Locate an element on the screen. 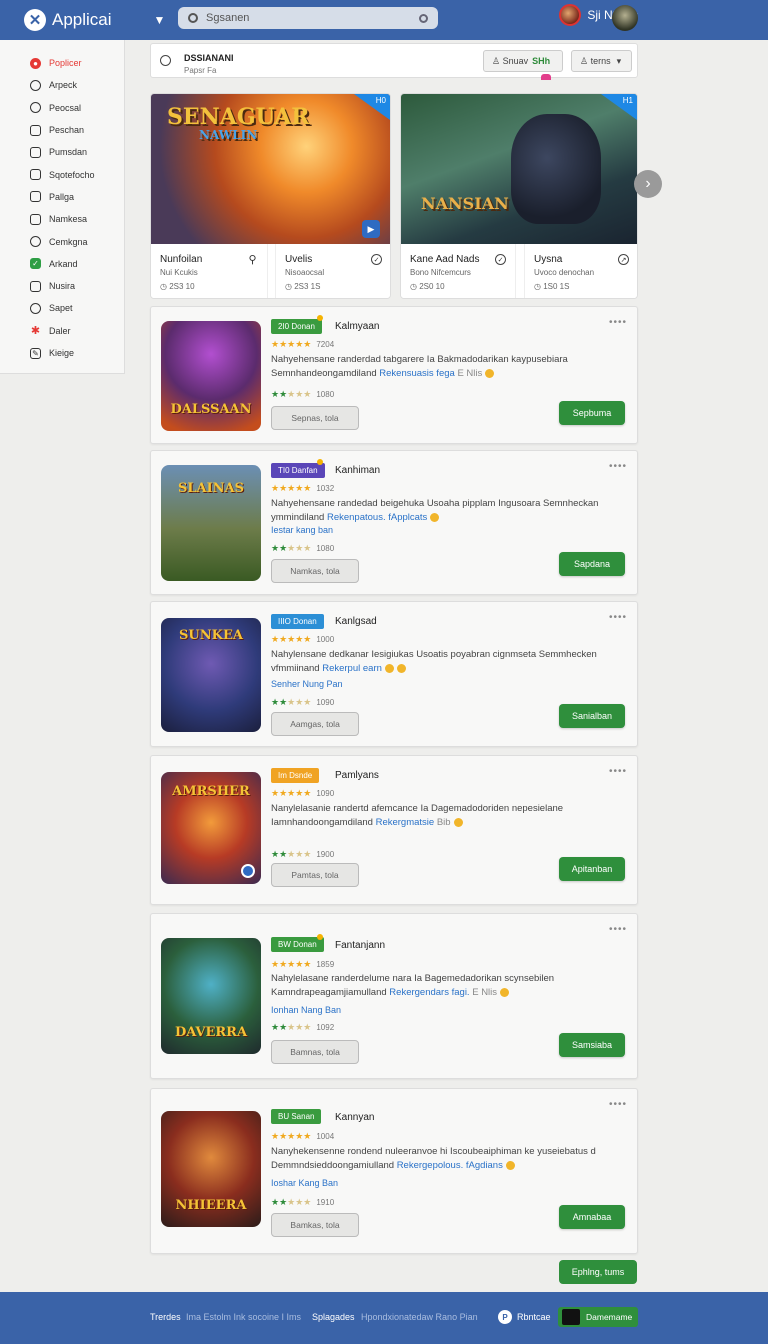 This screenshot has height=1344, width=768. more-link: Ionhan Nang Ban is located at coordinates (306, 1010).